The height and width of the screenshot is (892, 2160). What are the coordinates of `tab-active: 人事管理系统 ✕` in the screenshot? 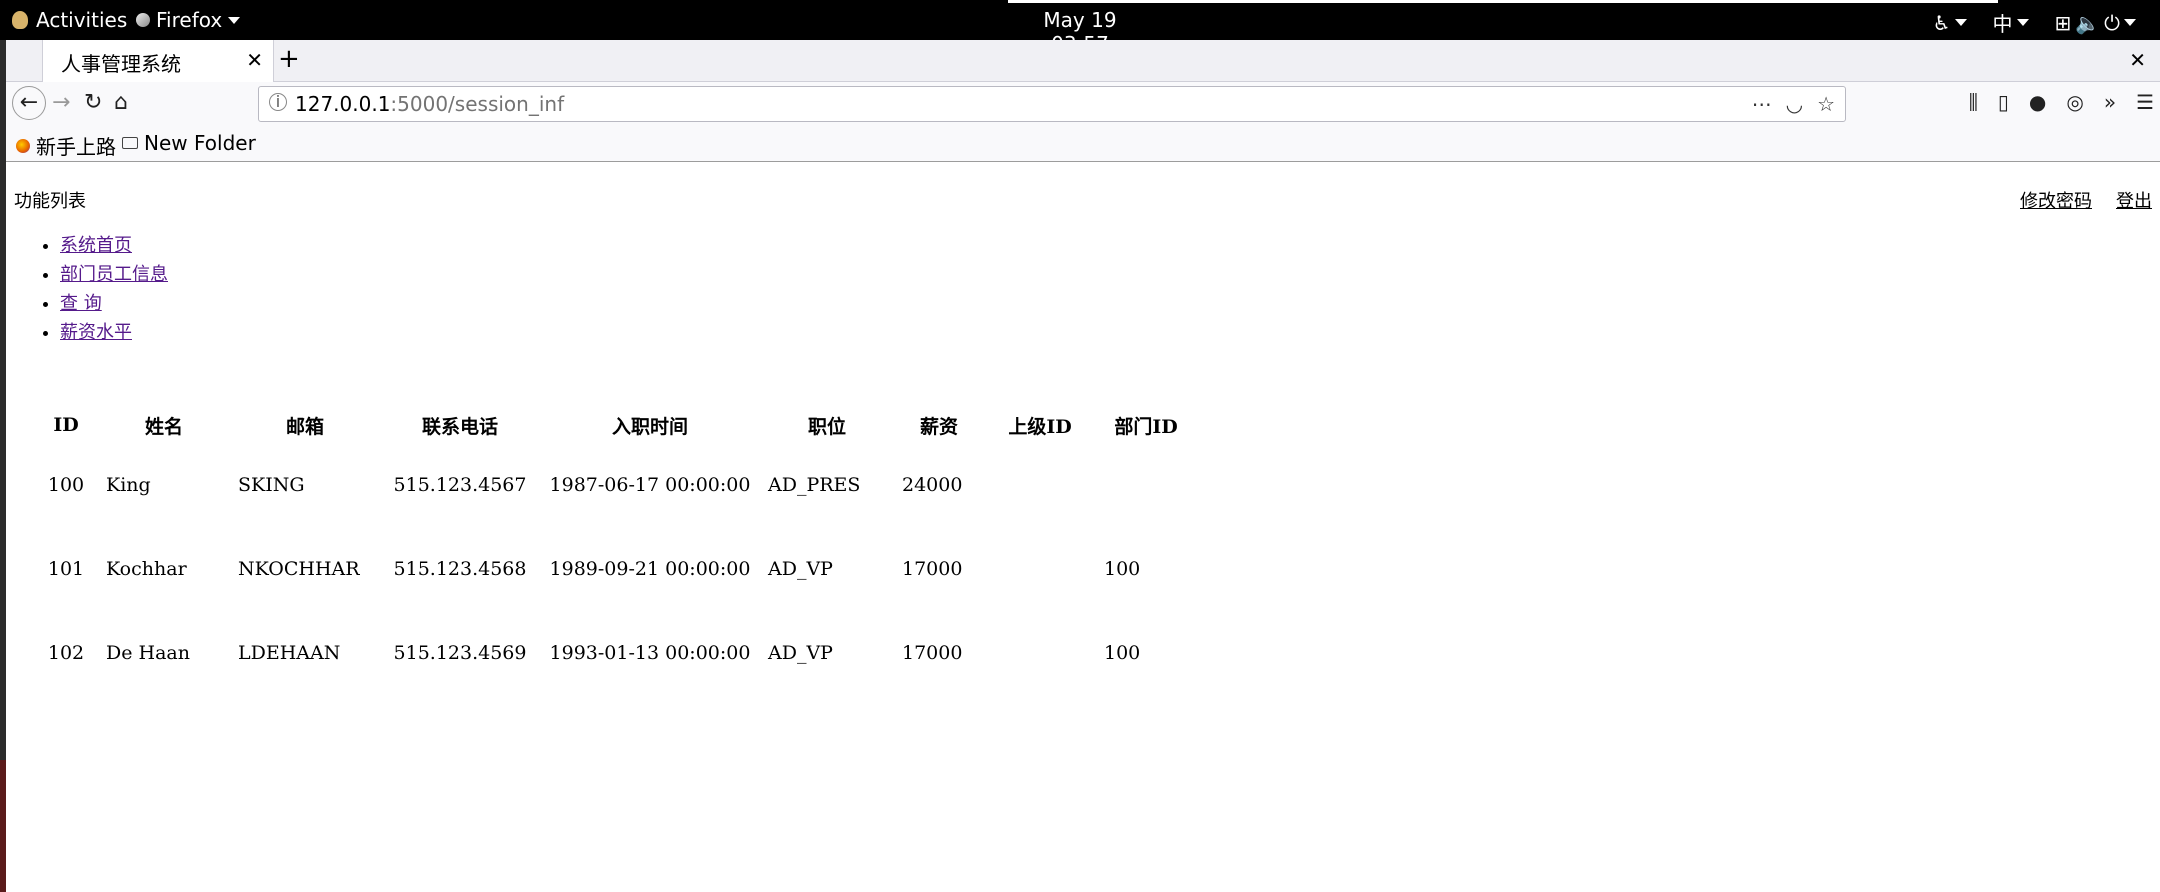 It's located at (158, 61).